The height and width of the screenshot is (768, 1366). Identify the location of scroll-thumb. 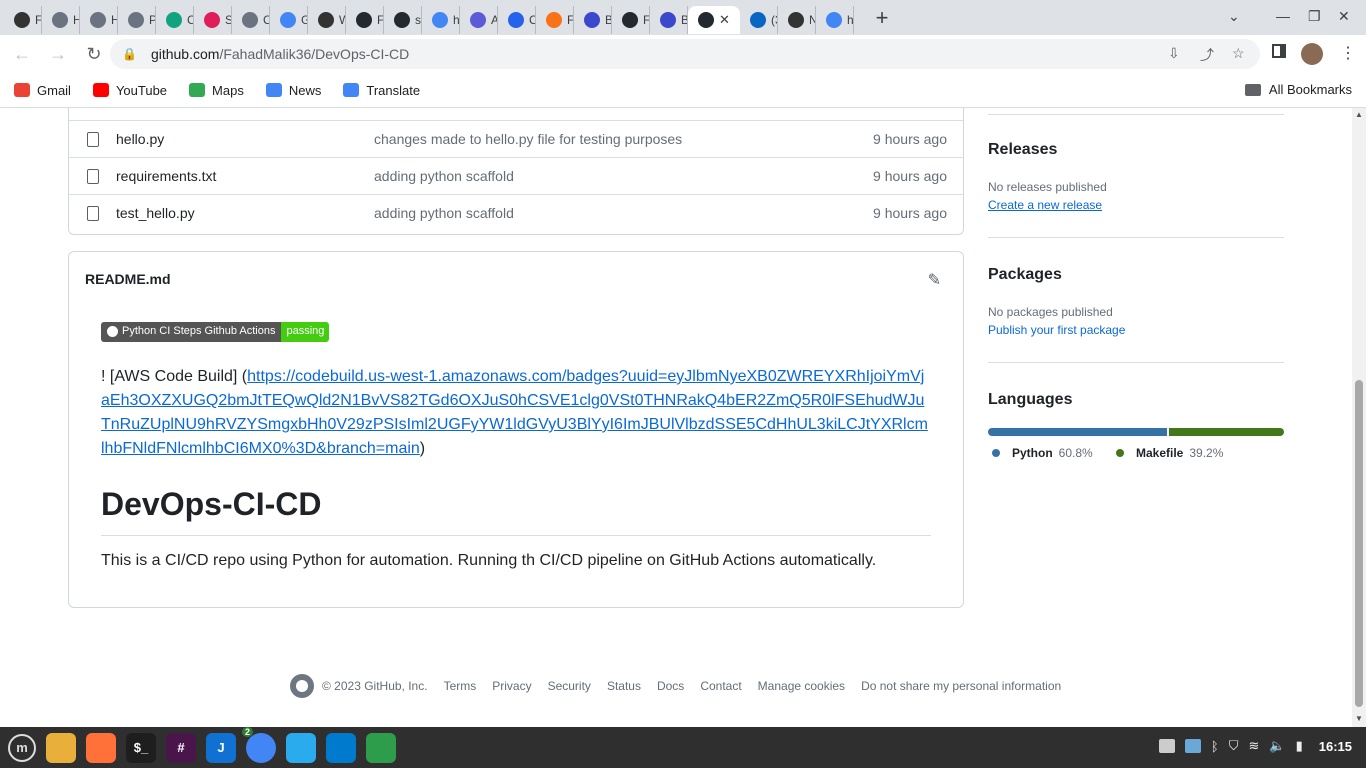
(1359, 543).